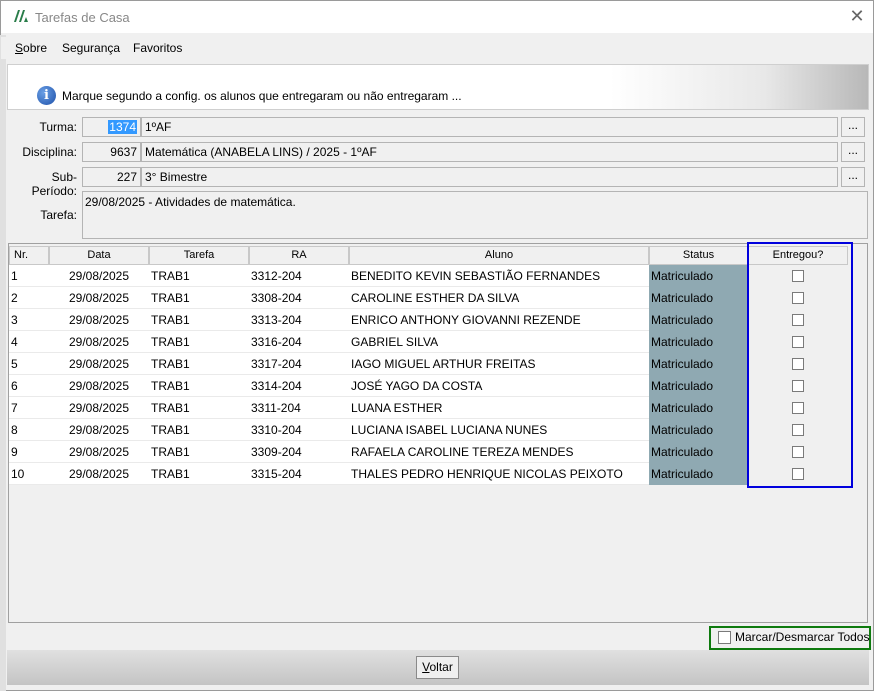  I want to click on cell-aluno: LUANA ESTHER, so click(397, 408).